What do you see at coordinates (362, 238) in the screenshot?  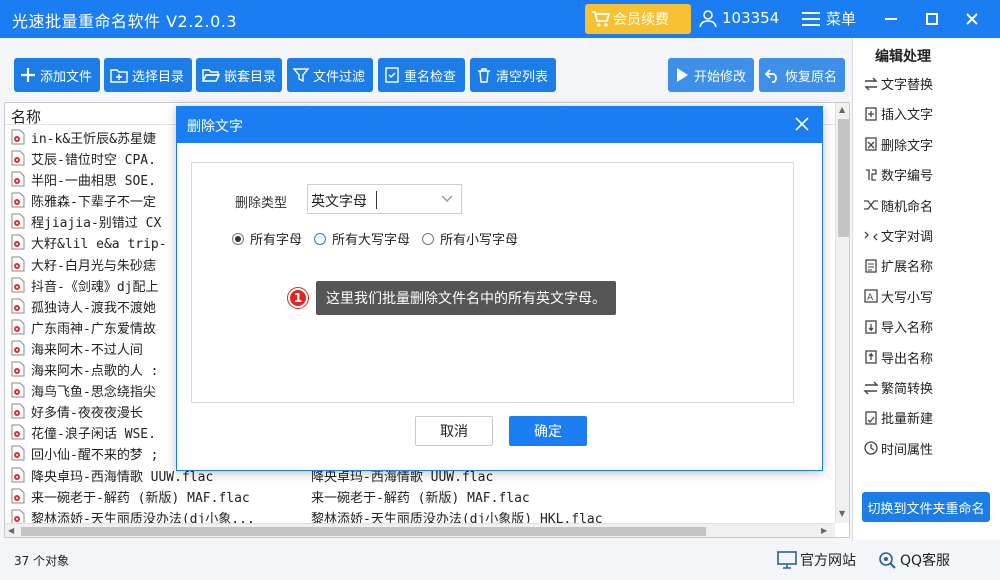 I see `radio-all-uppercase: 所有大写字母` at bounding box center [362, 238].